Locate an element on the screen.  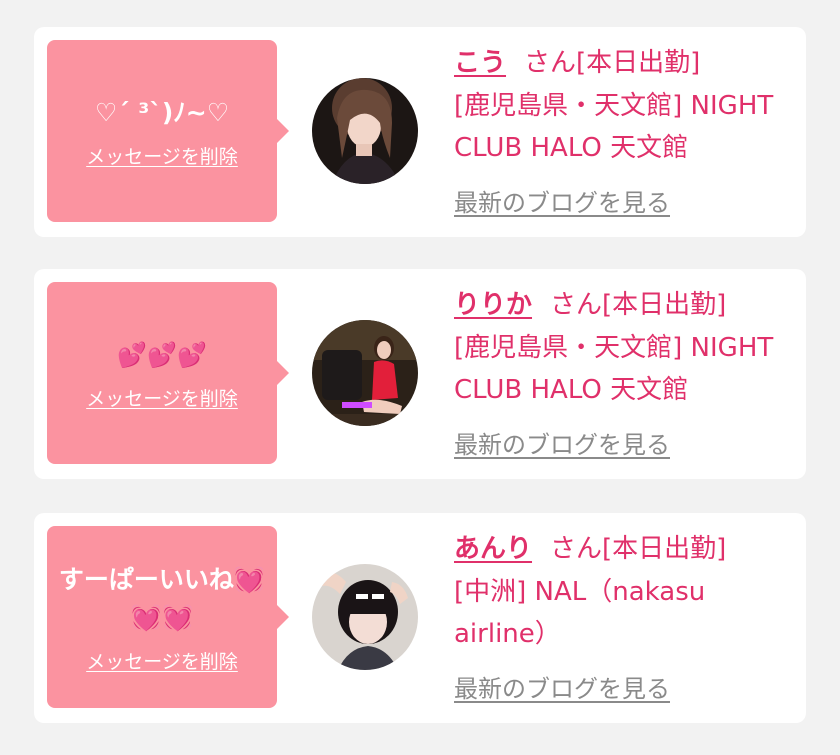
message-text: 💕💕💕 is located at coordinates (162, 354).